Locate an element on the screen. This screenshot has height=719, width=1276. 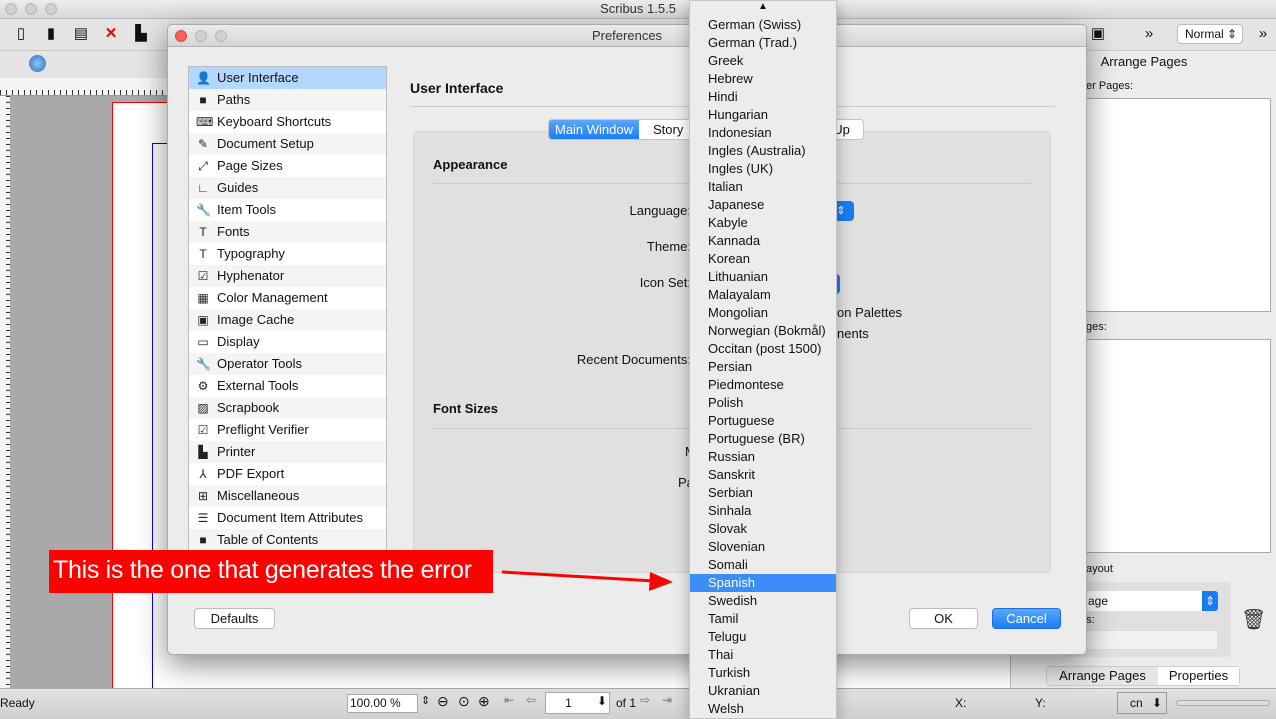
unit-select: cn ⬇ is located at coordinates (1142, 703).